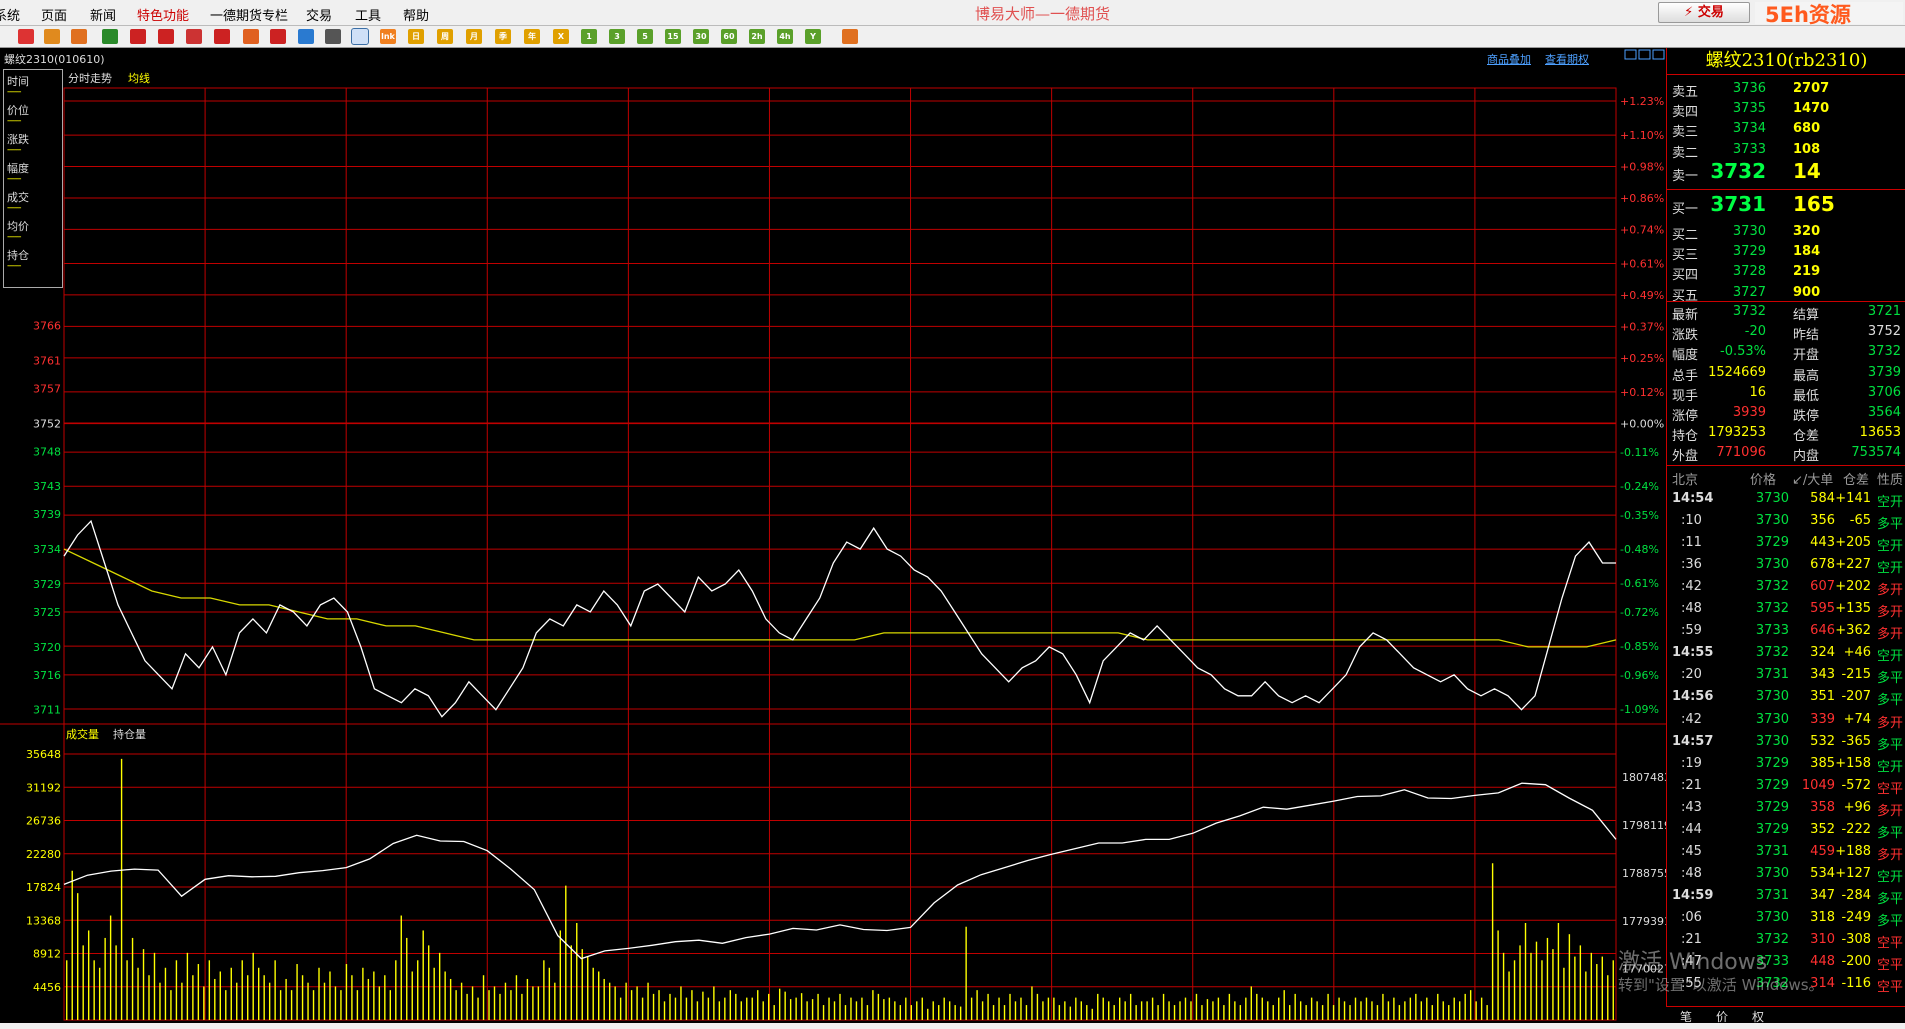 This screenshot has width=1905, height=1029. I want to click on pct-tick-label: -0.11%, so click(1639, 452).